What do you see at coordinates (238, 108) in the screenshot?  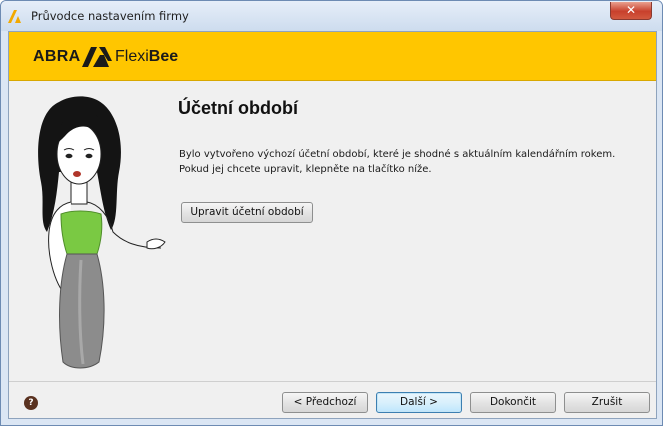 I see `page-title: Účetní období` at bounding box center [238, 108].